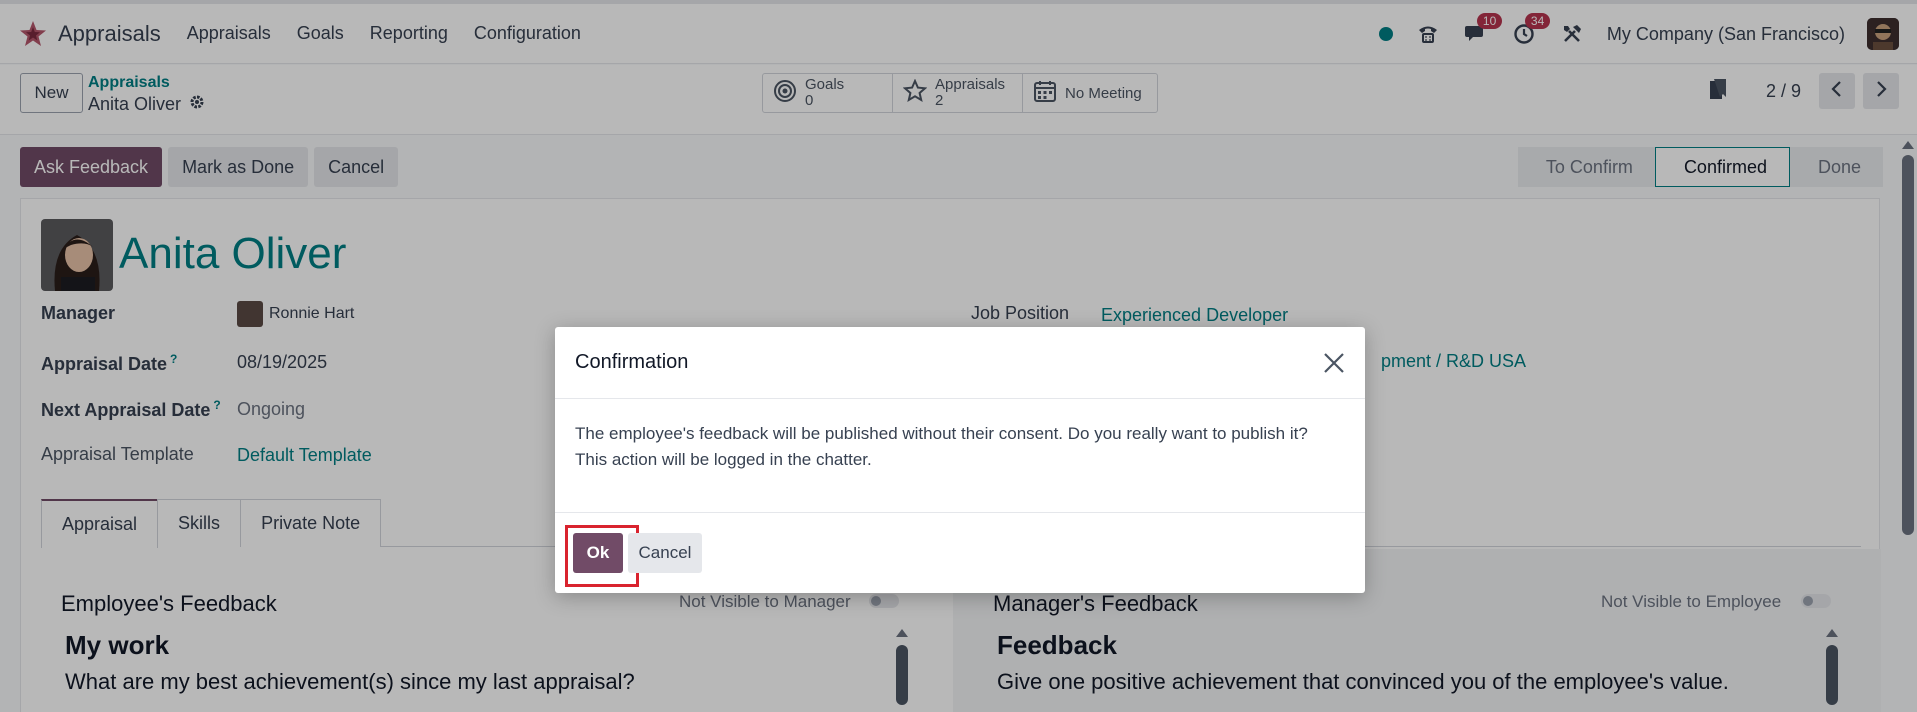  What do you see at coordinates (960, 363) in the screenshot?
I see `dialog-header: Confirmation` at bounding box center [960, 363].